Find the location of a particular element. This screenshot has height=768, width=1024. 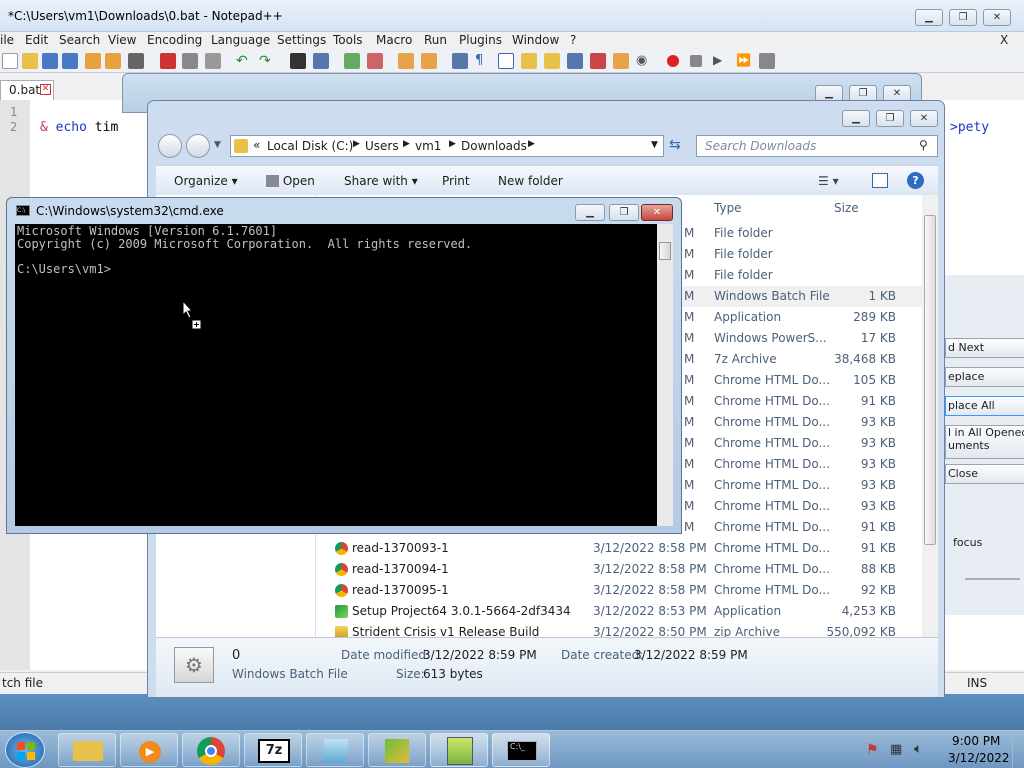

copy-icon is located at coordinates (190, 61).